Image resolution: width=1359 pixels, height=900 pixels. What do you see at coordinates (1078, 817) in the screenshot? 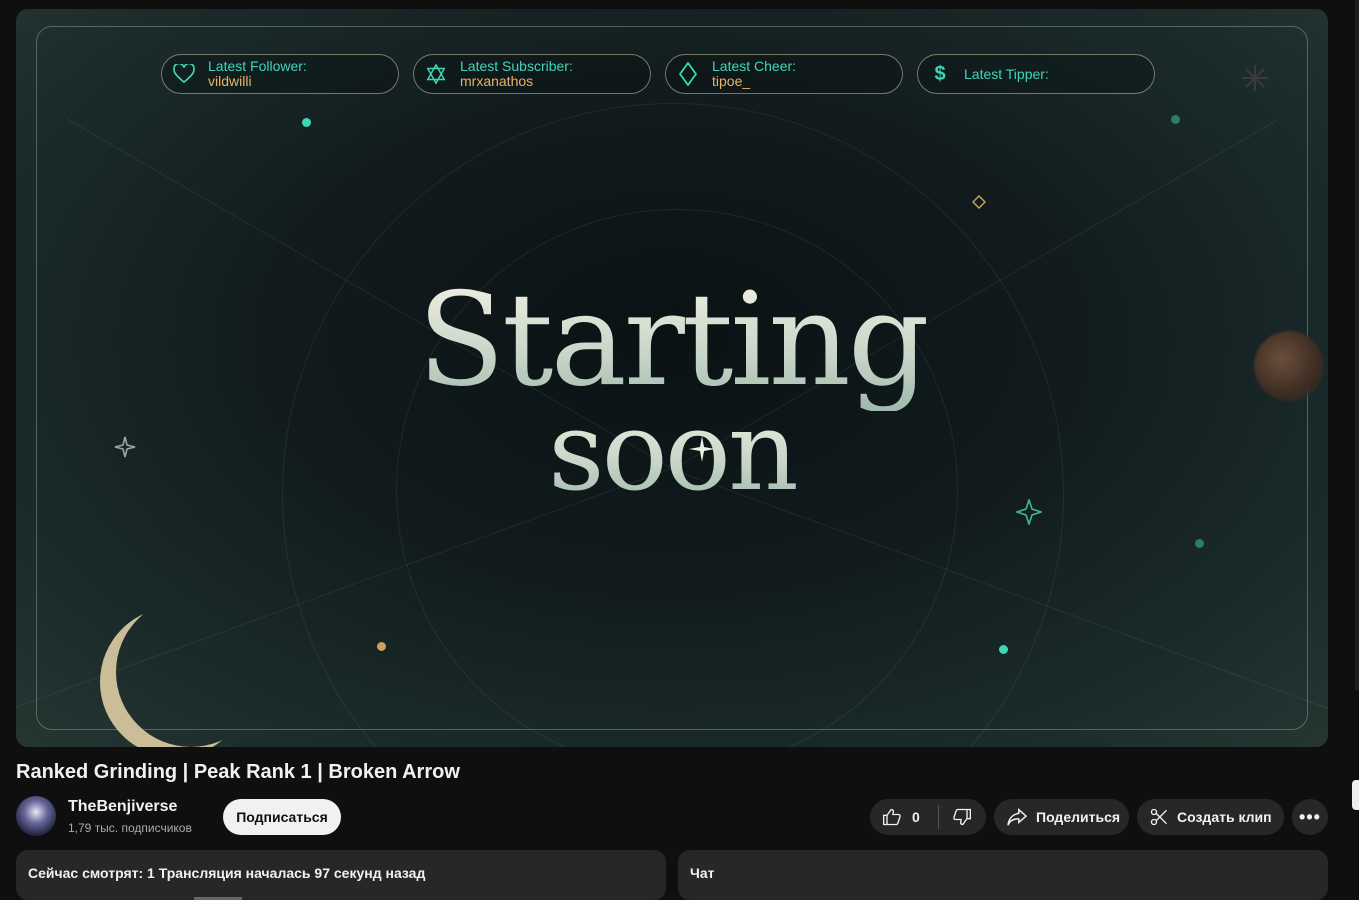
I see `share-label: Поделиться` at bounding box center [1078, 817].